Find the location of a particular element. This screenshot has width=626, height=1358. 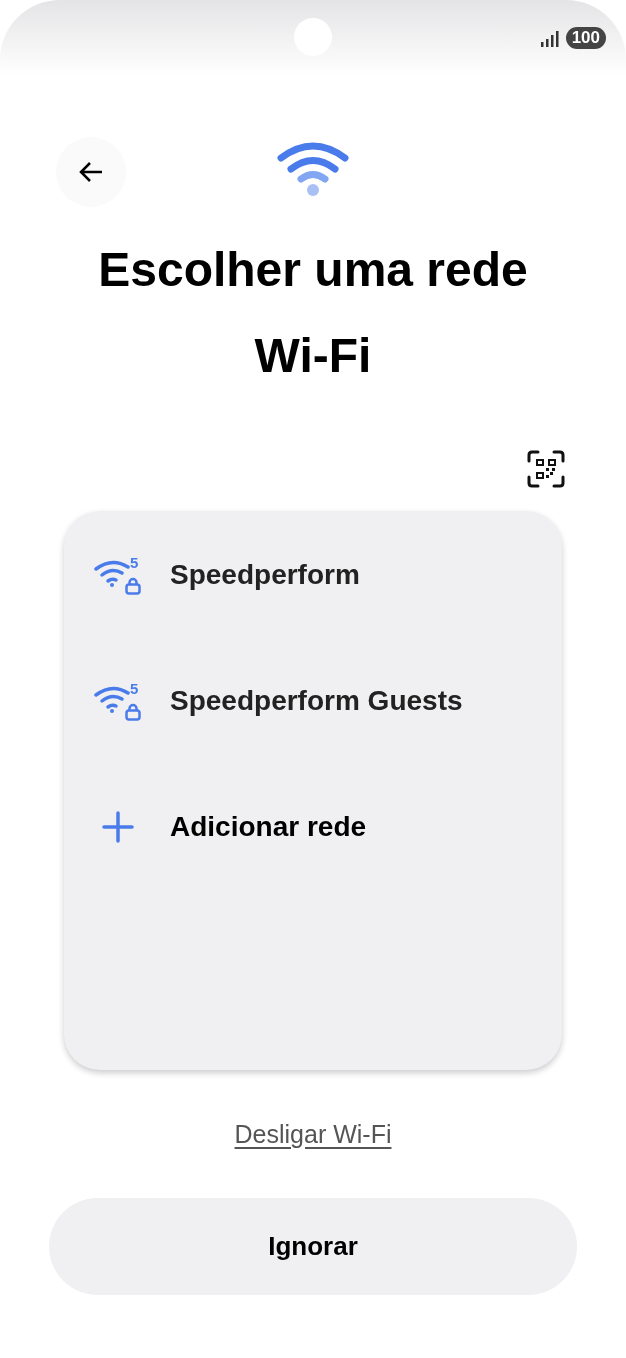

network-name: Adicionar rede is located at coordinates (268, 827).